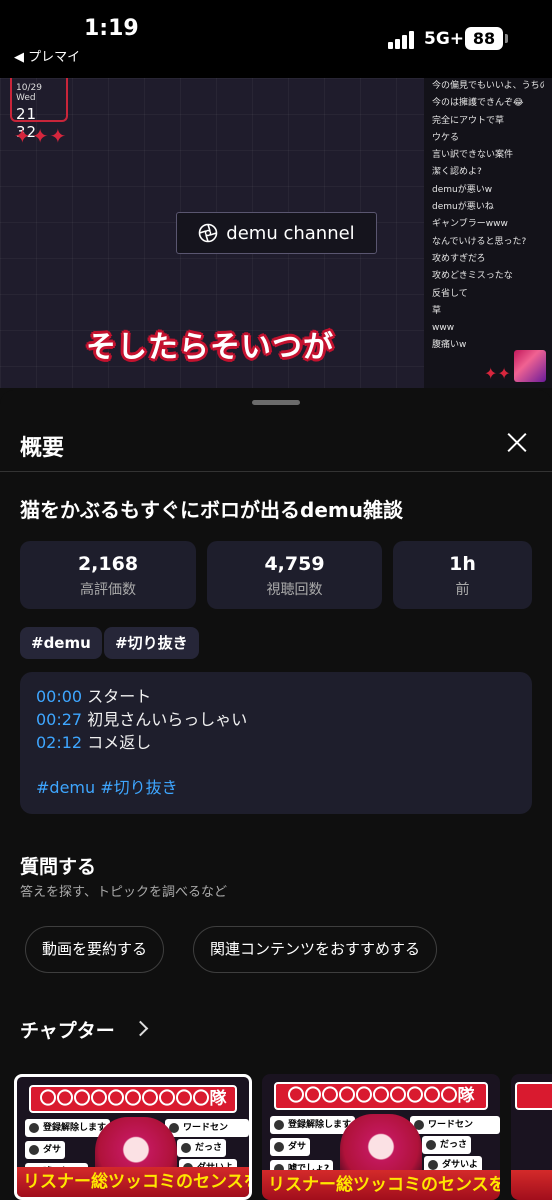 The image size is (552, 1200). What do you see at coordinates (41, 136) in the screenshot?
I see `sparkle-icon: ✦✦✦` at bounding box center [41, 136].